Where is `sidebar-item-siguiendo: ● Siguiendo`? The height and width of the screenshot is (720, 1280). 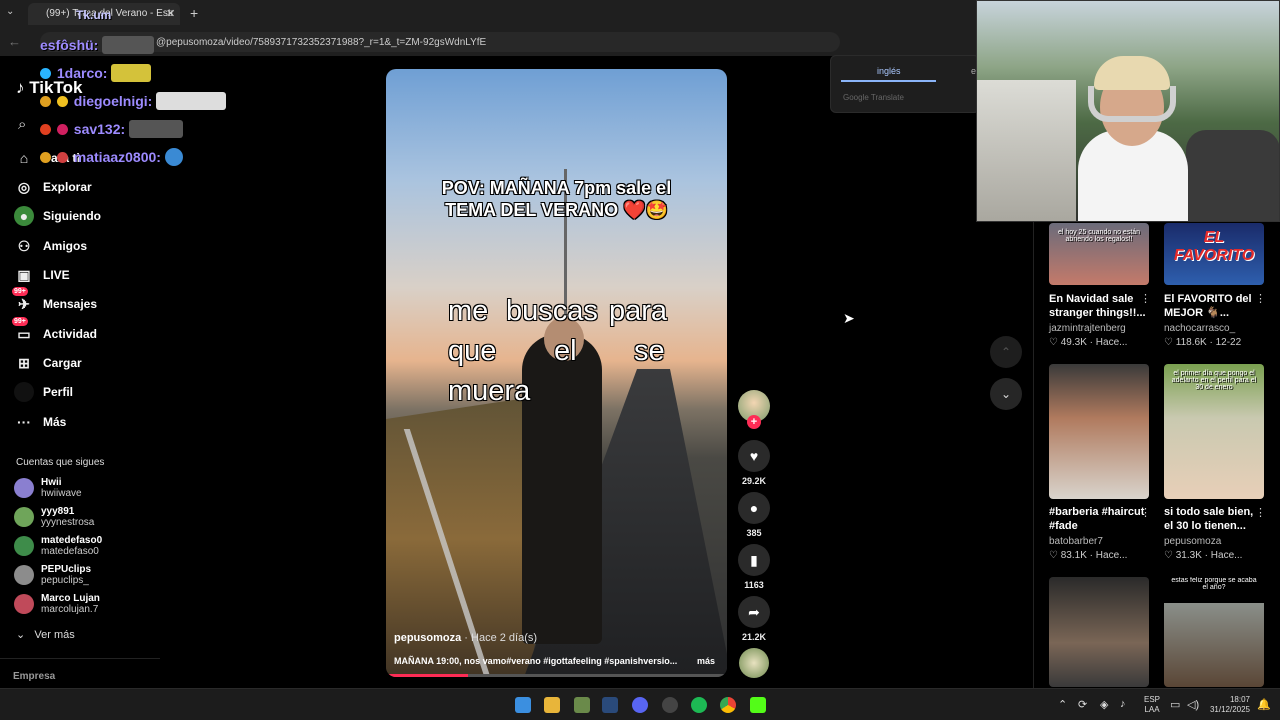
sidebar-item-siguiendo: ● Siguiendo is located at coordinates (57, 216).